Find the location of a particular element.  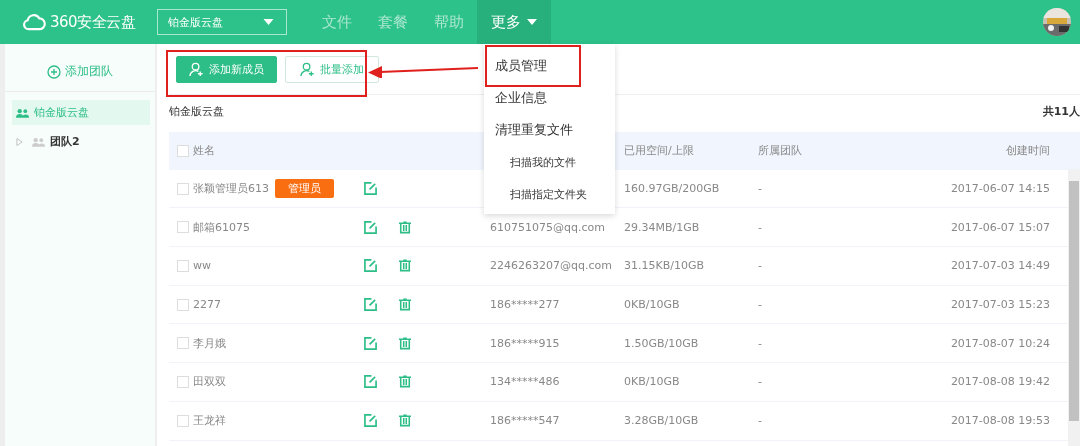

table-cell: 2017-08-08 19:42 is located at coordinates (1000, 382).